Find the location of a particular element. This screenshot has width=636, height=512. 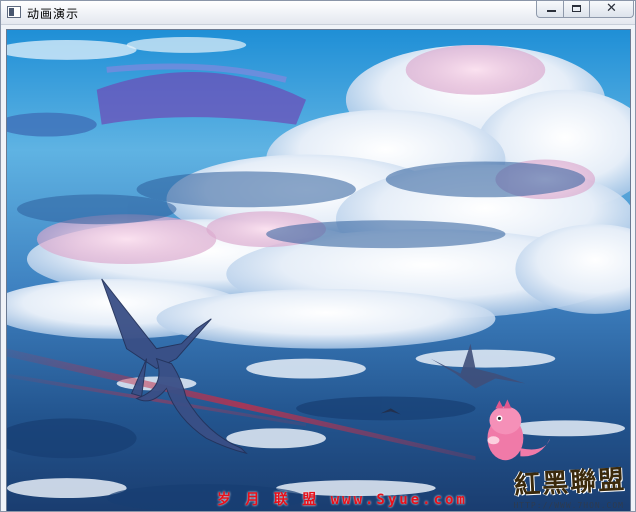

maximize-button is located at coordinates (577, 9).